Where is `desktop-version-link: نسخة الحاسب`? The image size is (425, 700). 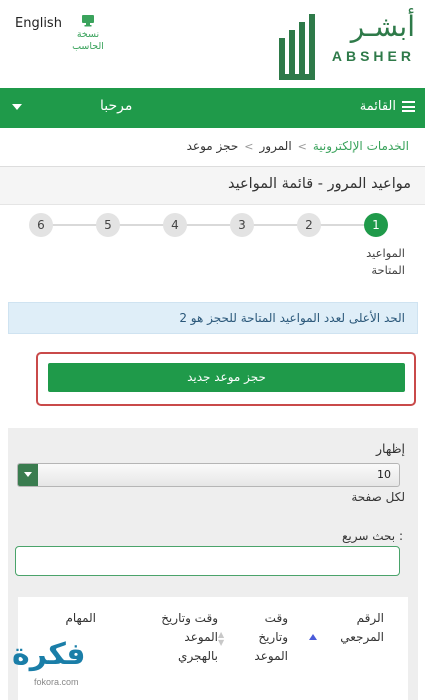
desktop-version-link: نسخة الحاسب is located at coordinates (88, 33).